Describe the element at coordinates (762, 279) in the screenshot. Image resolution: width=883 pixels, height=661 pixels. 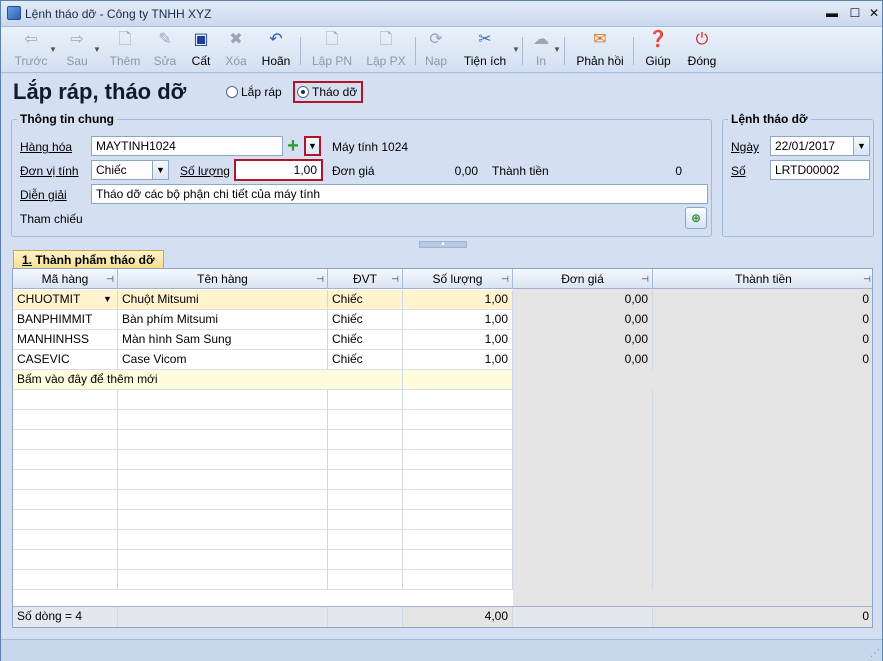
I see `column-header-amount: Thành tiền ⊣` at that location.